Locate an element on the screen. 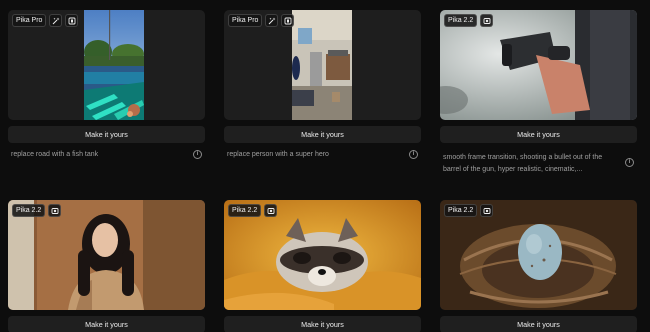  superhero-room-preview is located at coordinates (322, 65).